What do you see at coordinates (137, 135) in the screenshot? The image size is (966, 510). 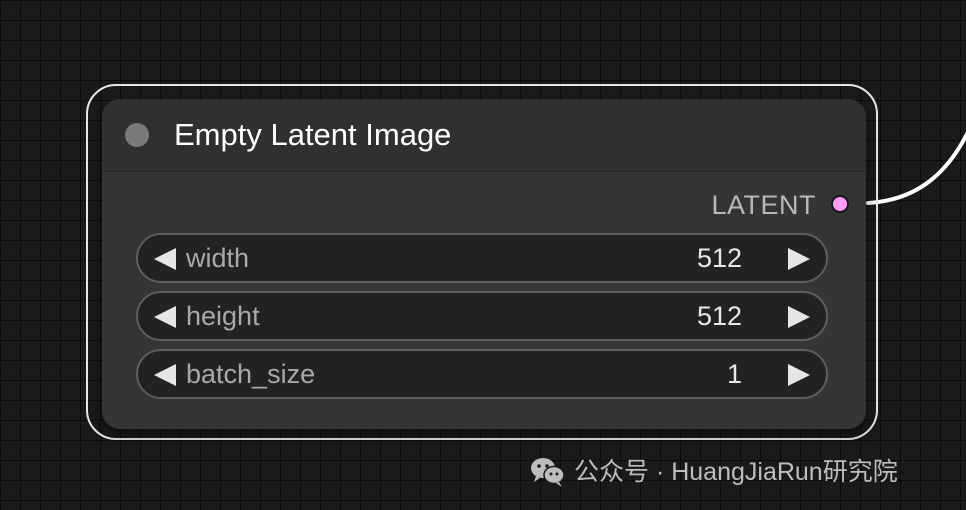 I see `circle-dot-icon` at bounding box center [137, 135].